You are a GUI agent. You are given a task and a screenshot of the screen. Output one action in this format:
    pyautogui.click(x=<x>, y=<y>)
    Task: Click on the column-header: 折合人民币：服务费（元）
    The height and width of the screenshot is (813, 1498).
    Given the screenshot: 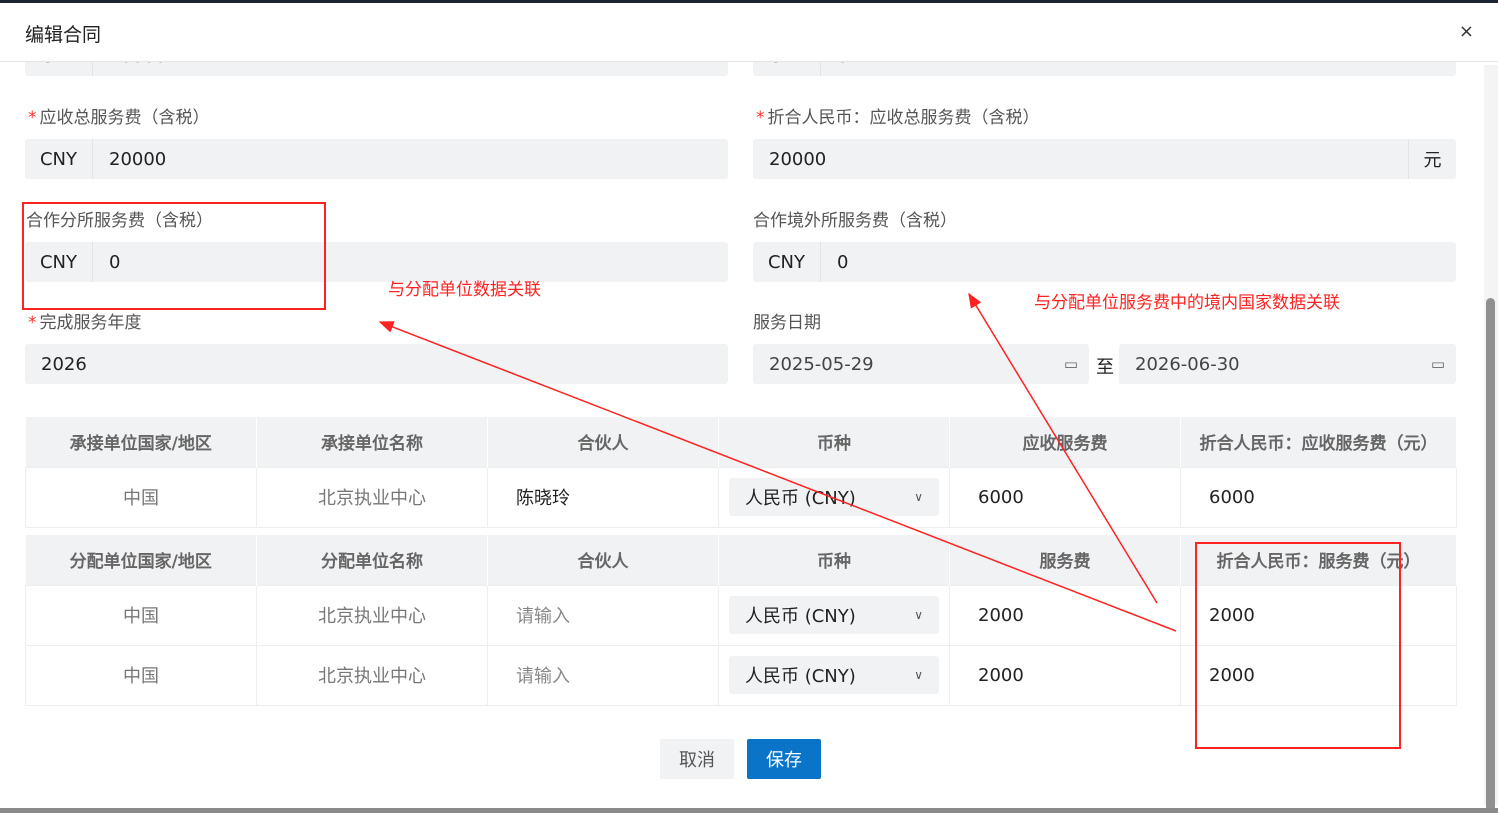 What is the action you would take?
    pyautogui.click(x=1318, y=560)
    